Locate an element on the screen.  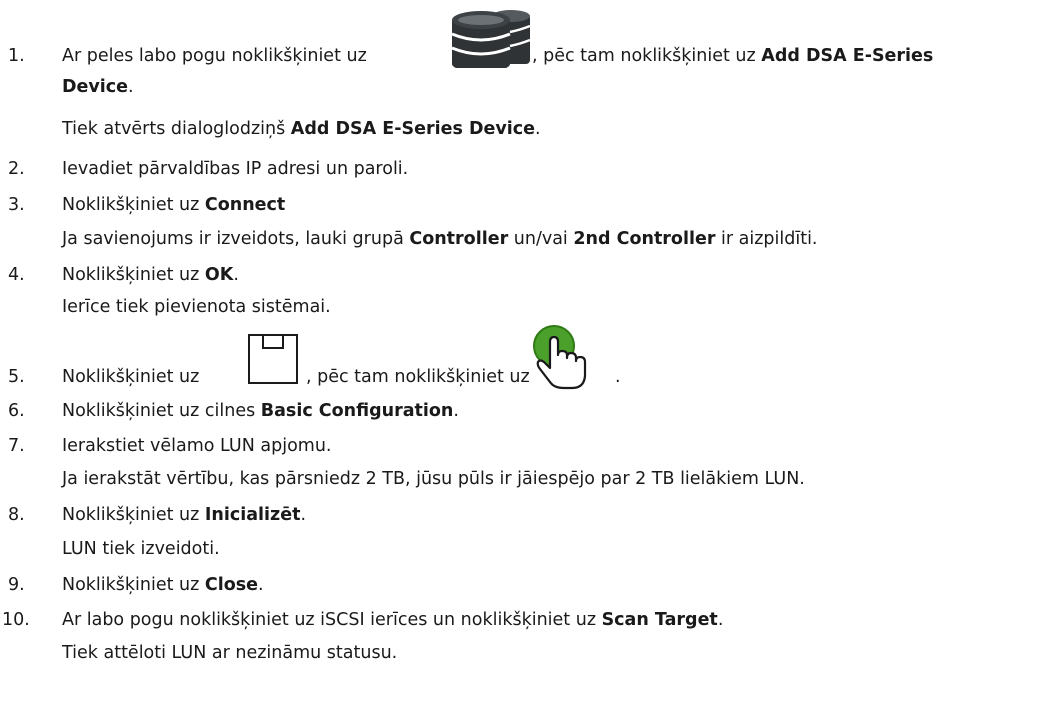
step-10-result: Tiek attēloti LUN ar nezināmu statusu. is located at coordinates (230, 653).